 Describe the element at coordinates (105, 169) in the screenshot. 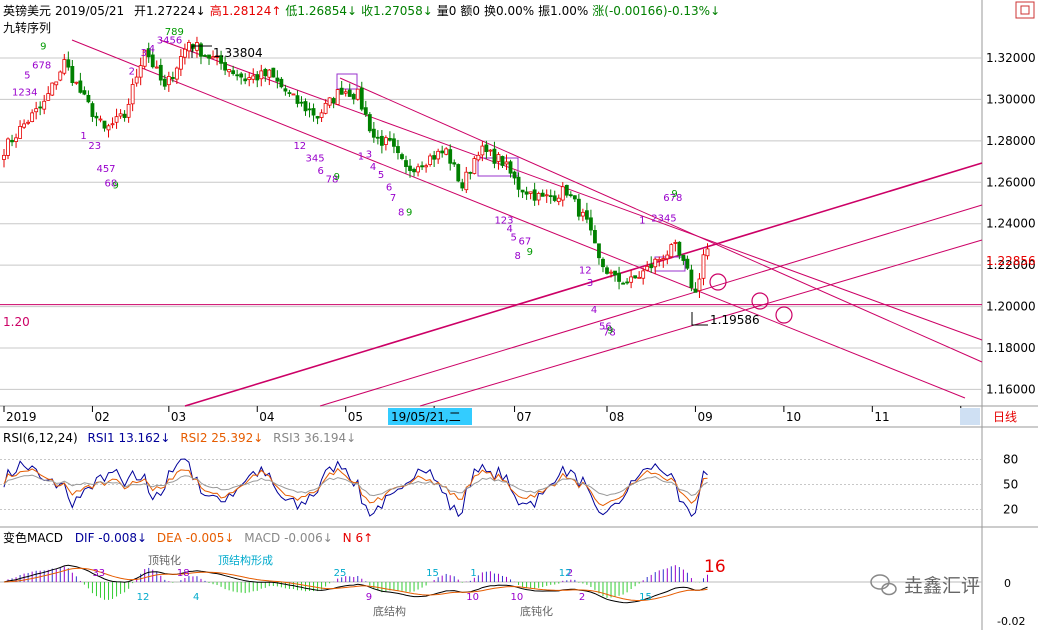

I see `nine-count-label: 457` at that location.